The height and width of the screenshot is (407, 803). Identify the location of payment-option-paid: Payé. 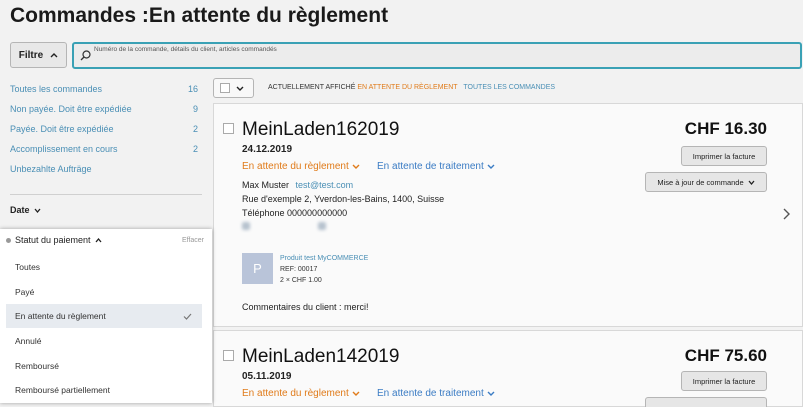
(104, 292).